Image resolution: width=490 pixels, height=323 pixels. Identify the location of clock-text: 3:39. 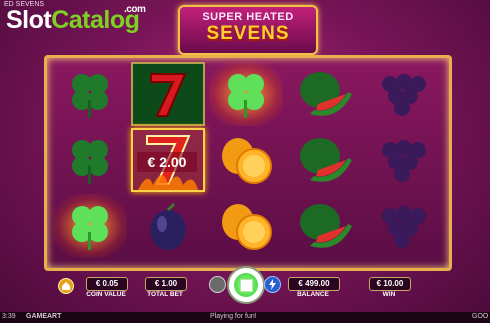
(9, 316).